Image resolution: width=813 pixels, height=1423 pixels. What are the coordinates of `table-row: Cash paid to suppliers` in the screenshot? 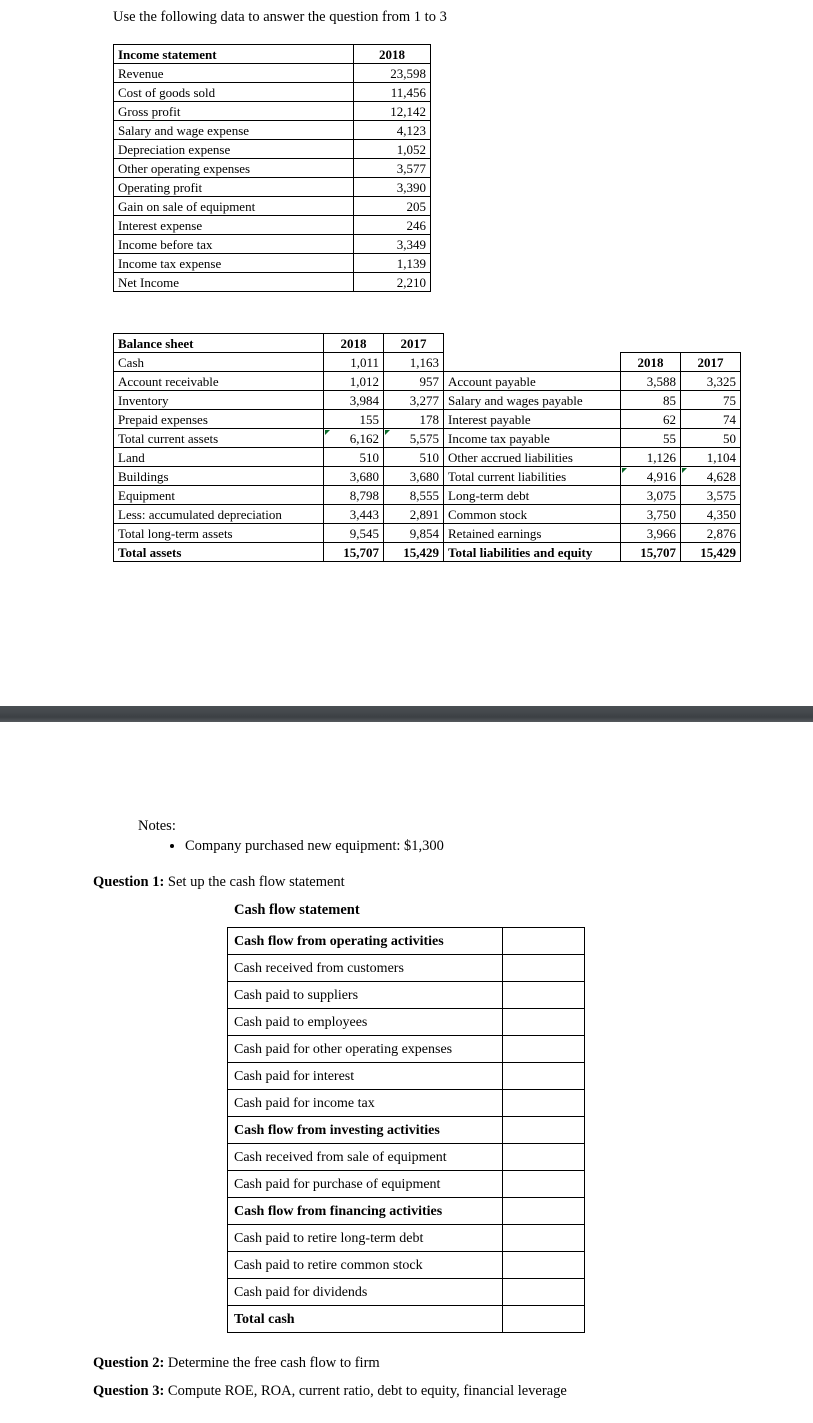 It's located at (406, 995).